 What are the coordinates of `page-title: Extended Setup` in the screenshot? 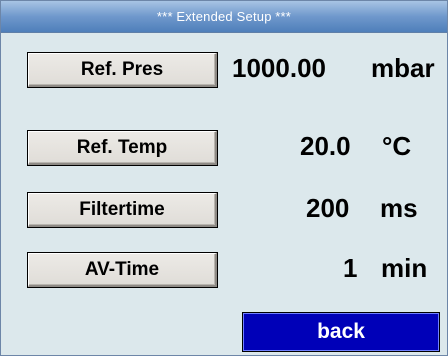 It's located at (224, 16).